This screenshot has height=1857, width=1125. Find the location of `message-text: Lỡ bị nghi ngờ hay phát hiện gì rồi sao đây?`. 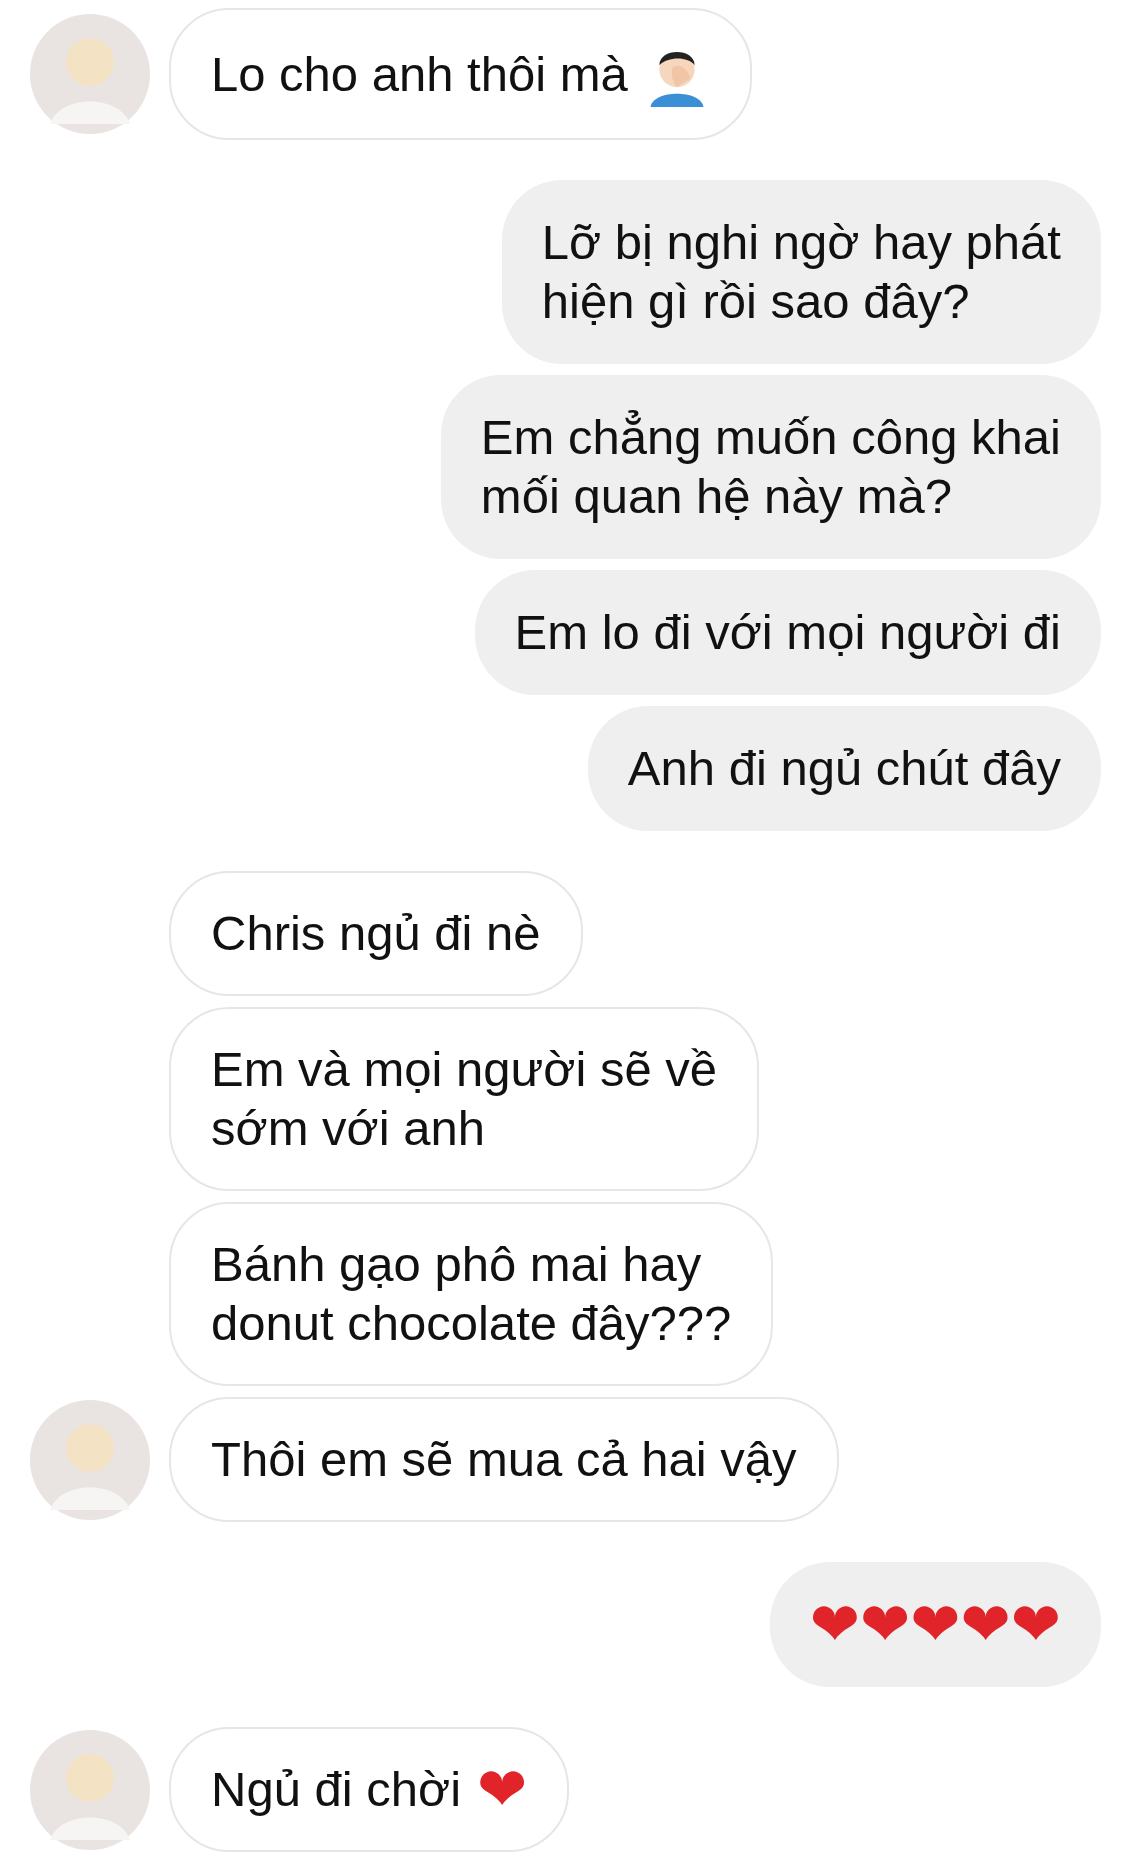

message-text: Lỡ bị nghi ngờ hay phát hiện gì rồi sao đây? is located at coordinates (801, 272).